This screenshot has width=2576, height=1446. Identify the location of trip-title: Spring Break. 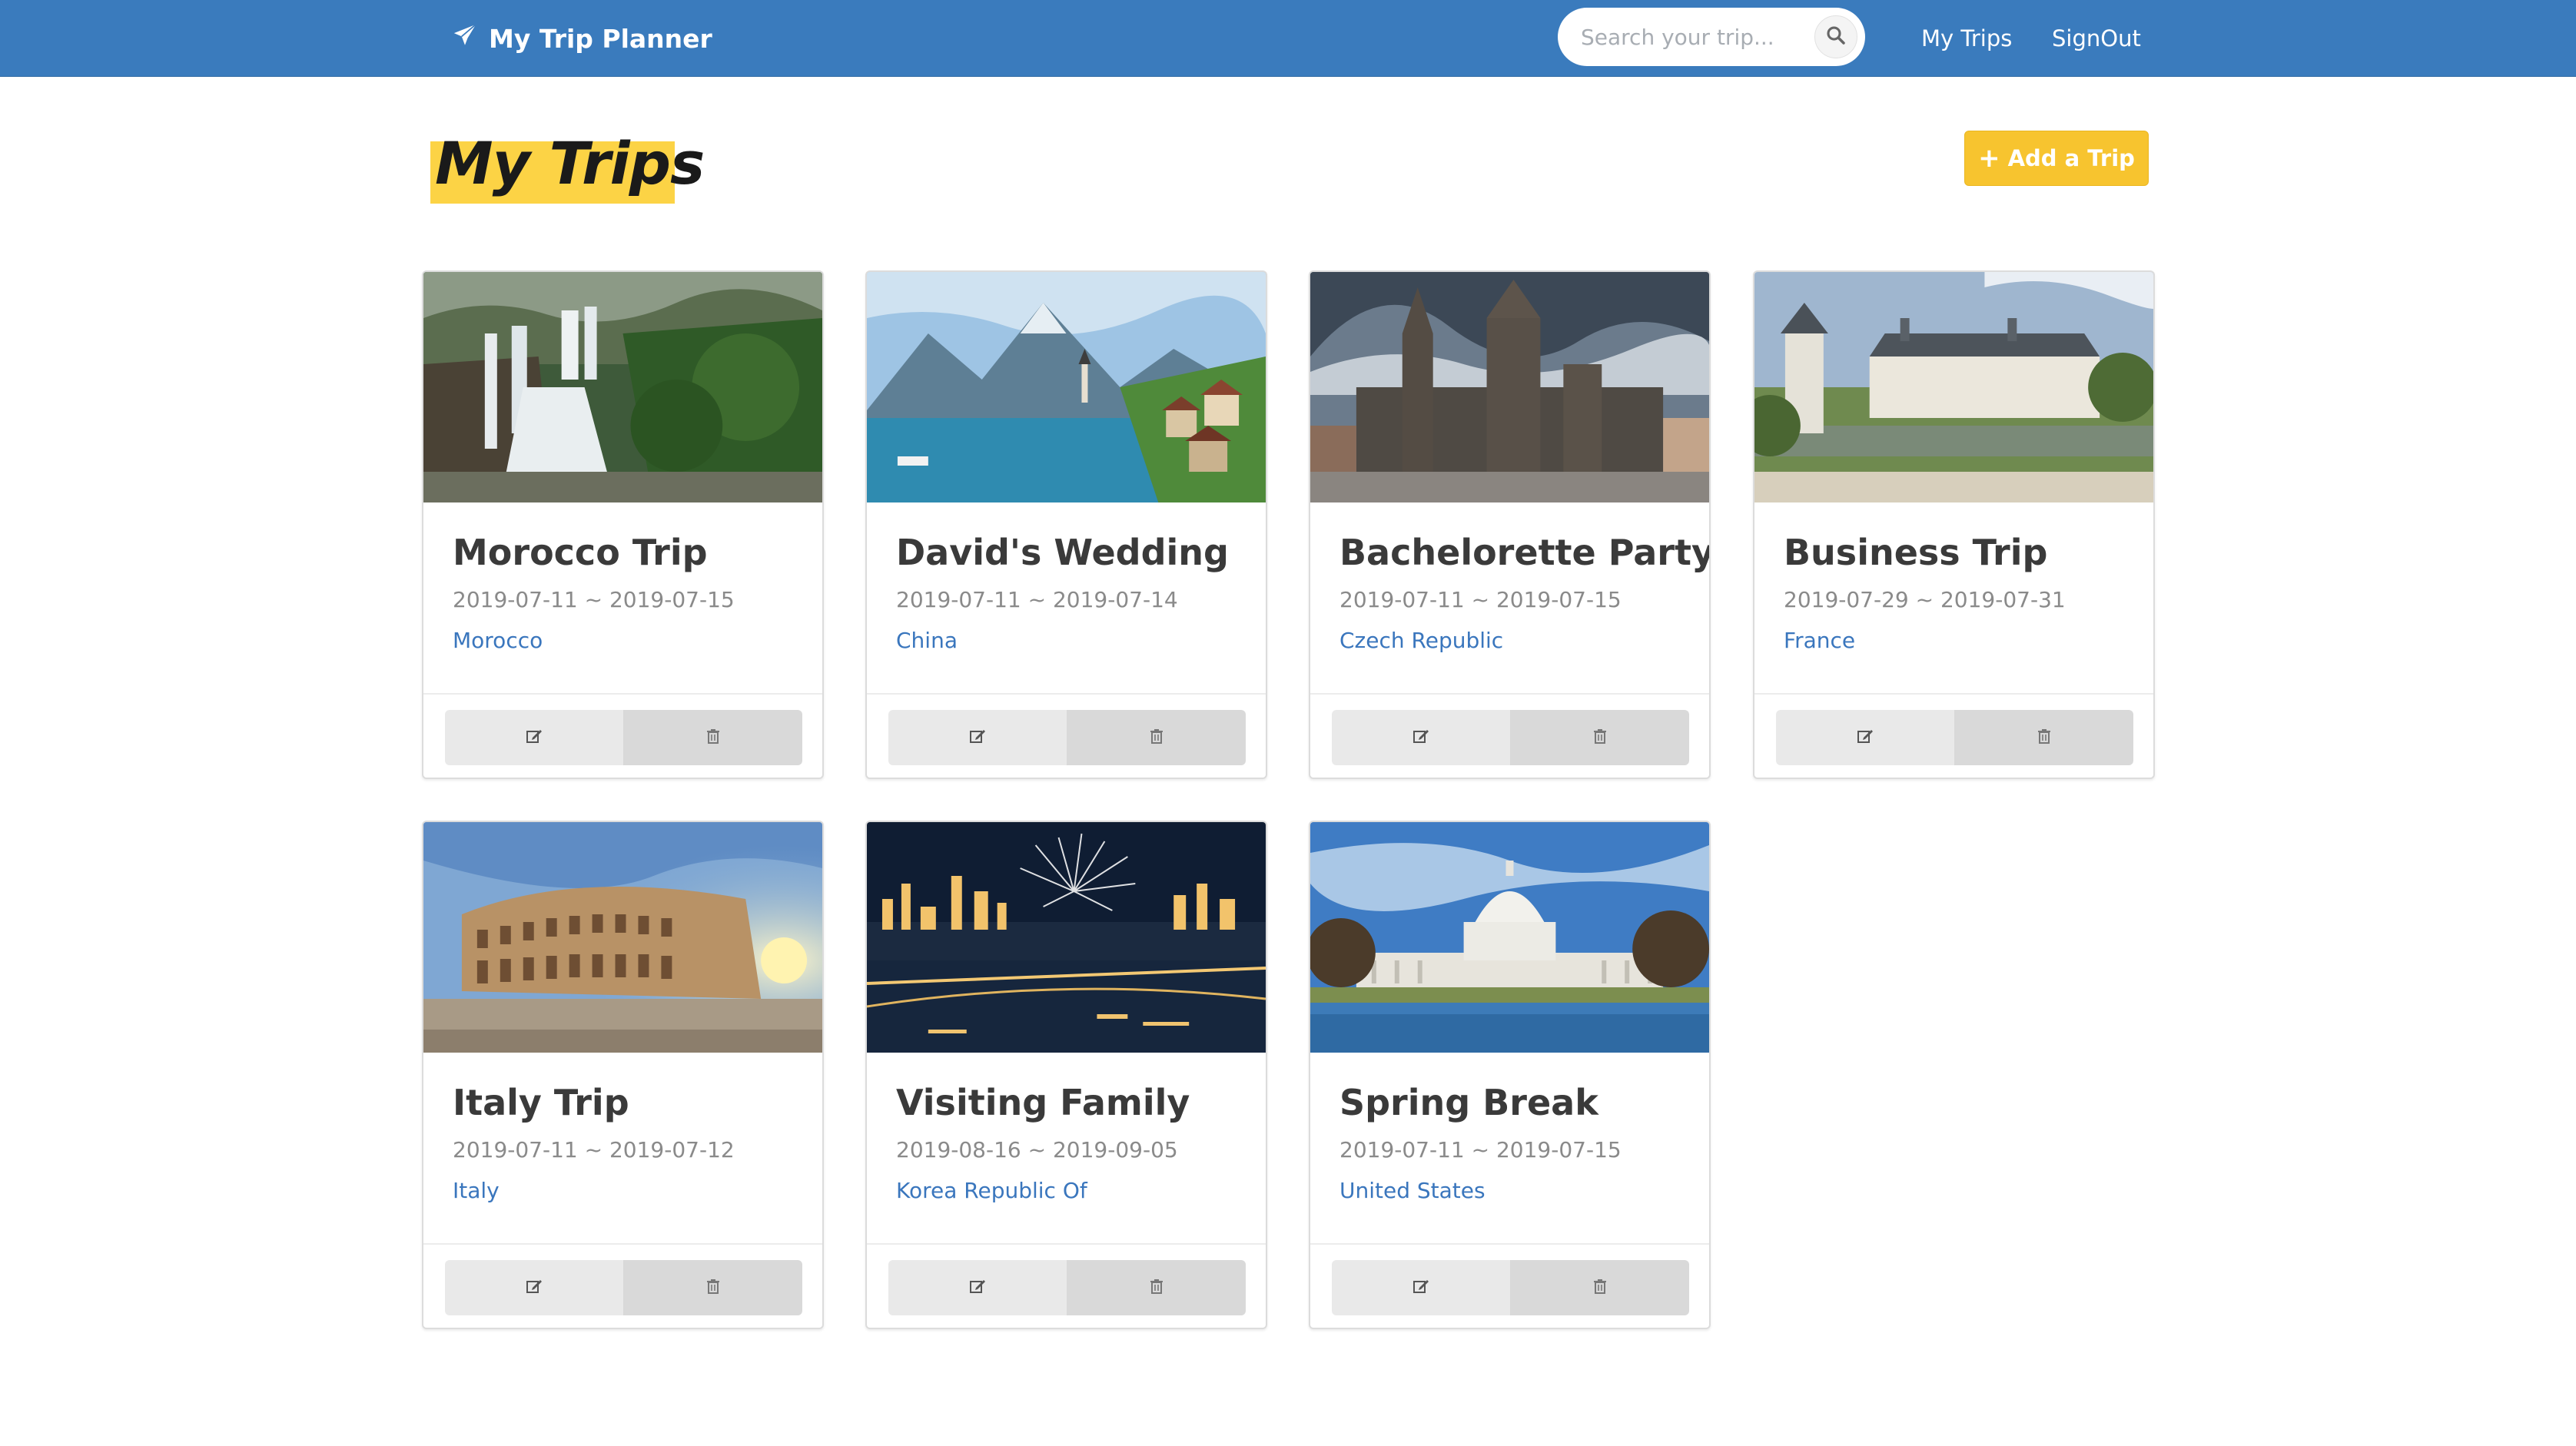
(1468, 1102).